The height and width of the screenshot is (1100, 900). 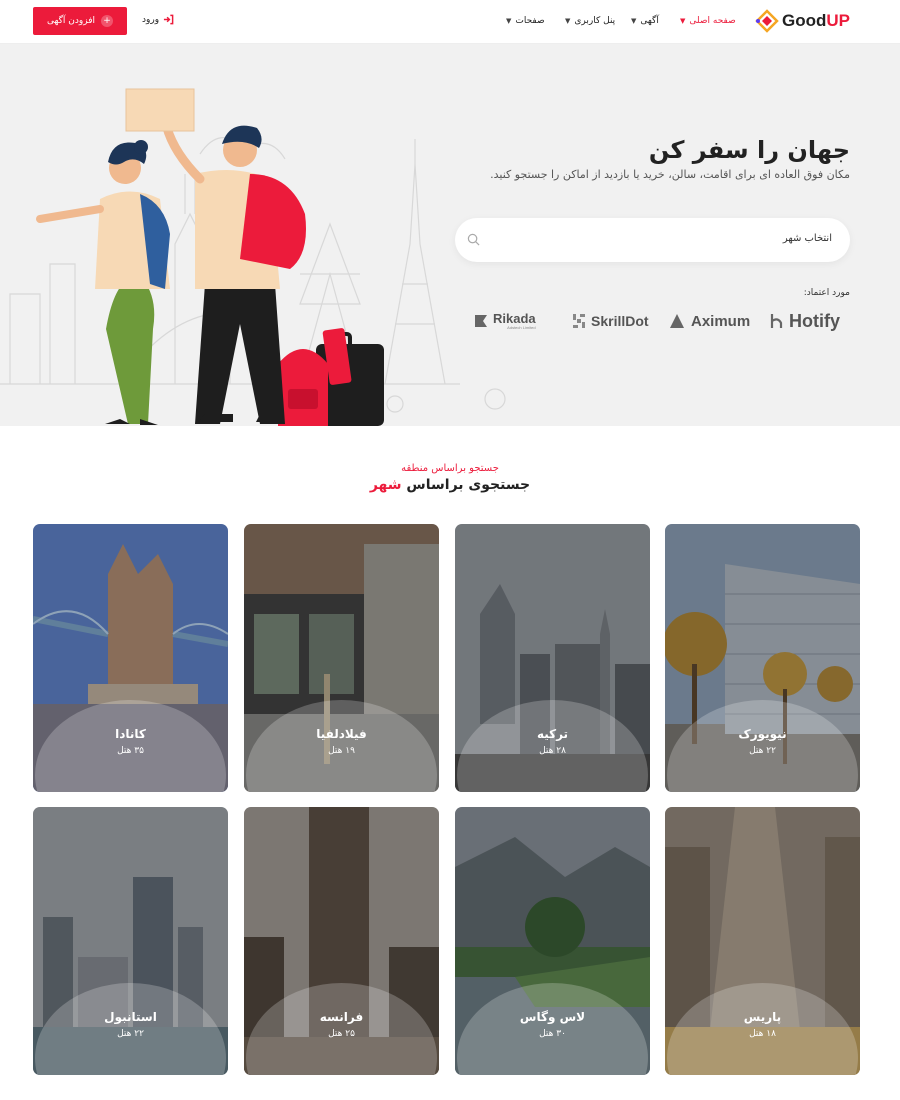 I want to click on city-card-las-vegas: لاس وگاس ۳۰ هتل, so click(x=552, y=941).